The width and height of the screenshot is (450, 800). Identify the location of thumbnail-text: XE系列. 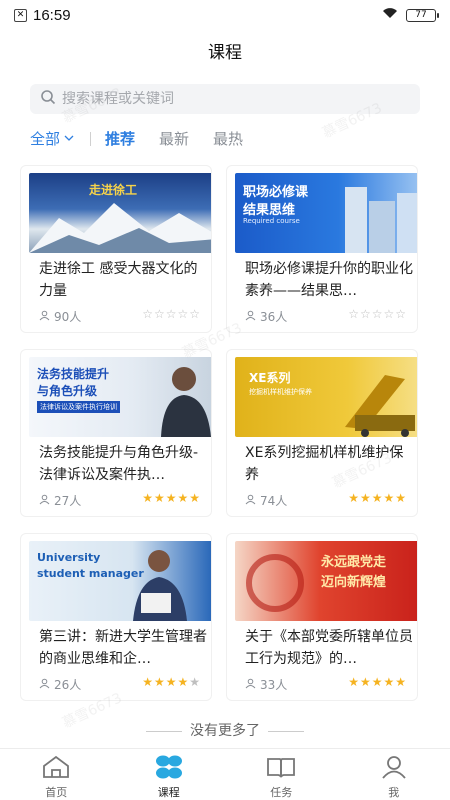
(270, 378).